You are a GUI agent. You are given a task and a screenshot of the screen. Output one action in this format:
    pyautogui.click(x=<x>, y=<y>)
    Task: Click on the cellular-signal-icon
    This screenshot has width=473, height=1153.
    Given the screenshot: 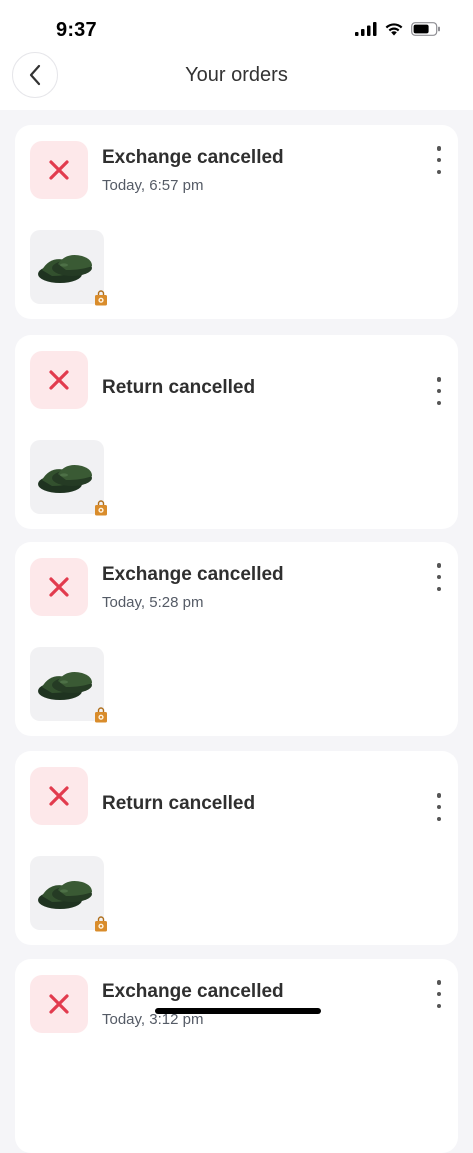 What is the action you would take?
    pyautogui.click(x=366, y=29)
    